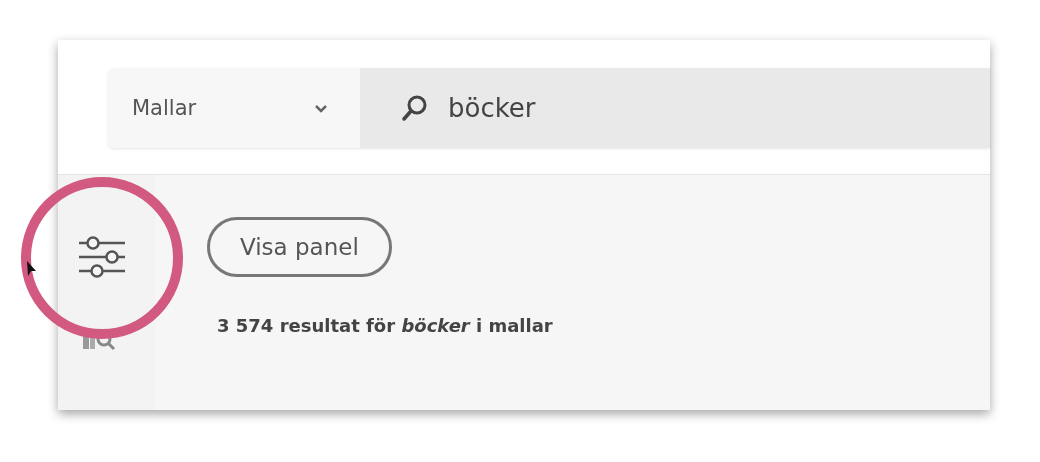  Describe the element at coordinates (385, 325) in the screenshot. I see `results-summary: 3 574 resultat för böcker i mallar` at that location.